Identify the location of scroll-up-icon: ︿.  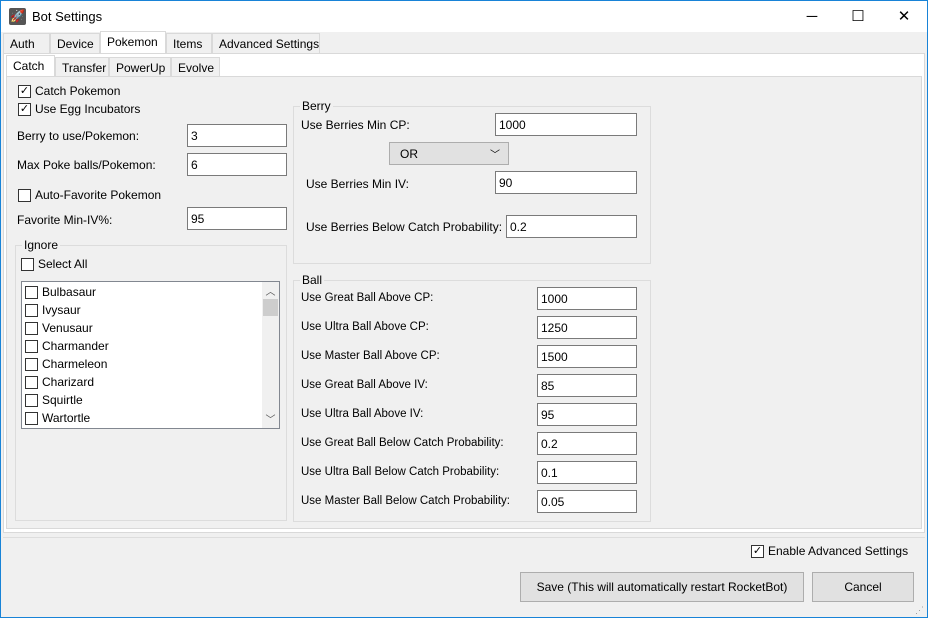
(270, 290).